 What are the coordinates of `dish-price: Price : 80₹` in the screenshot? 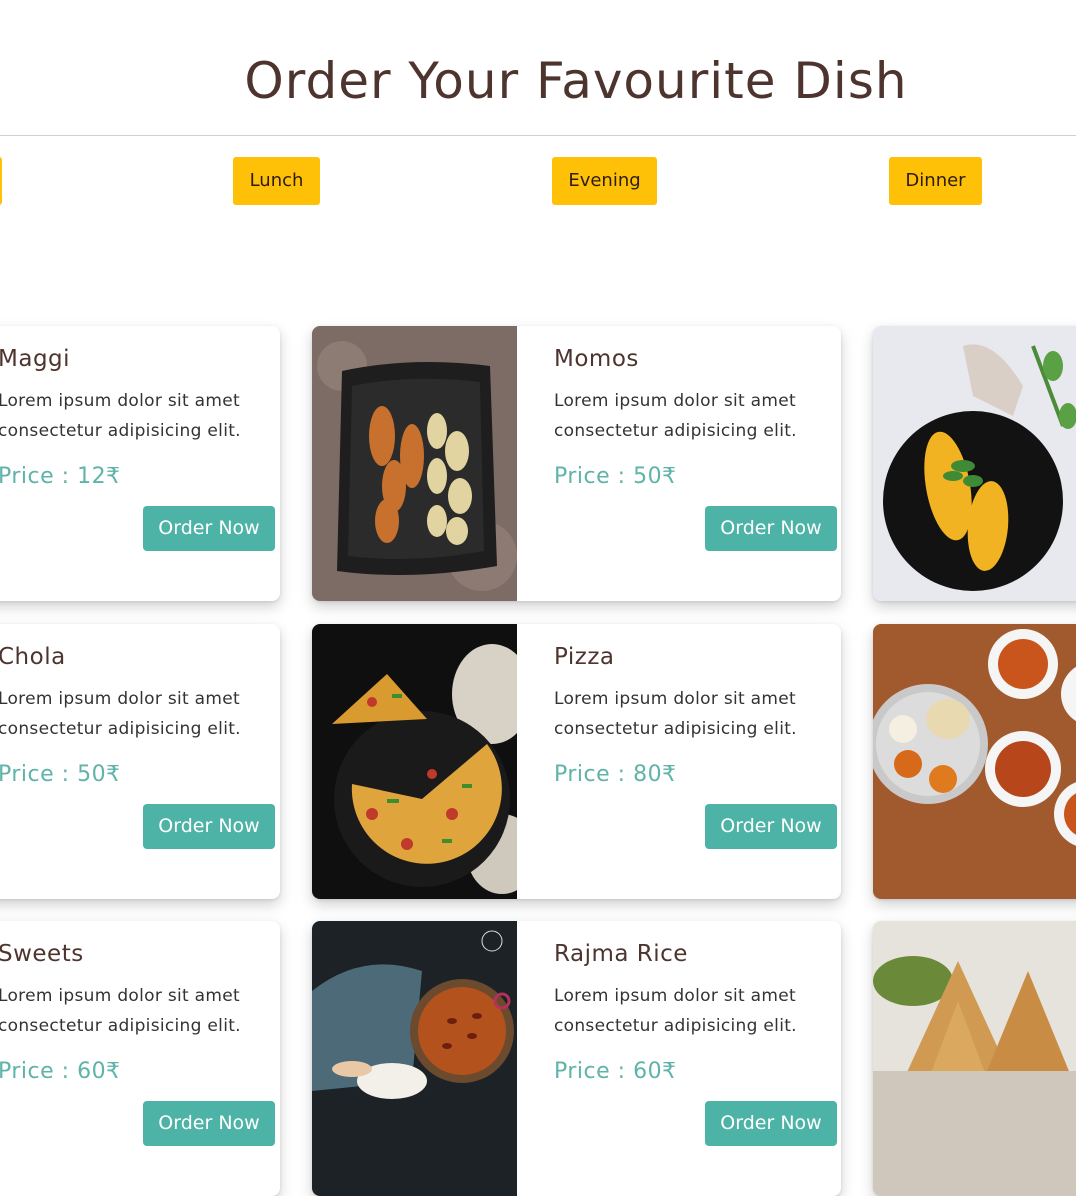 It's located at (615, 774).